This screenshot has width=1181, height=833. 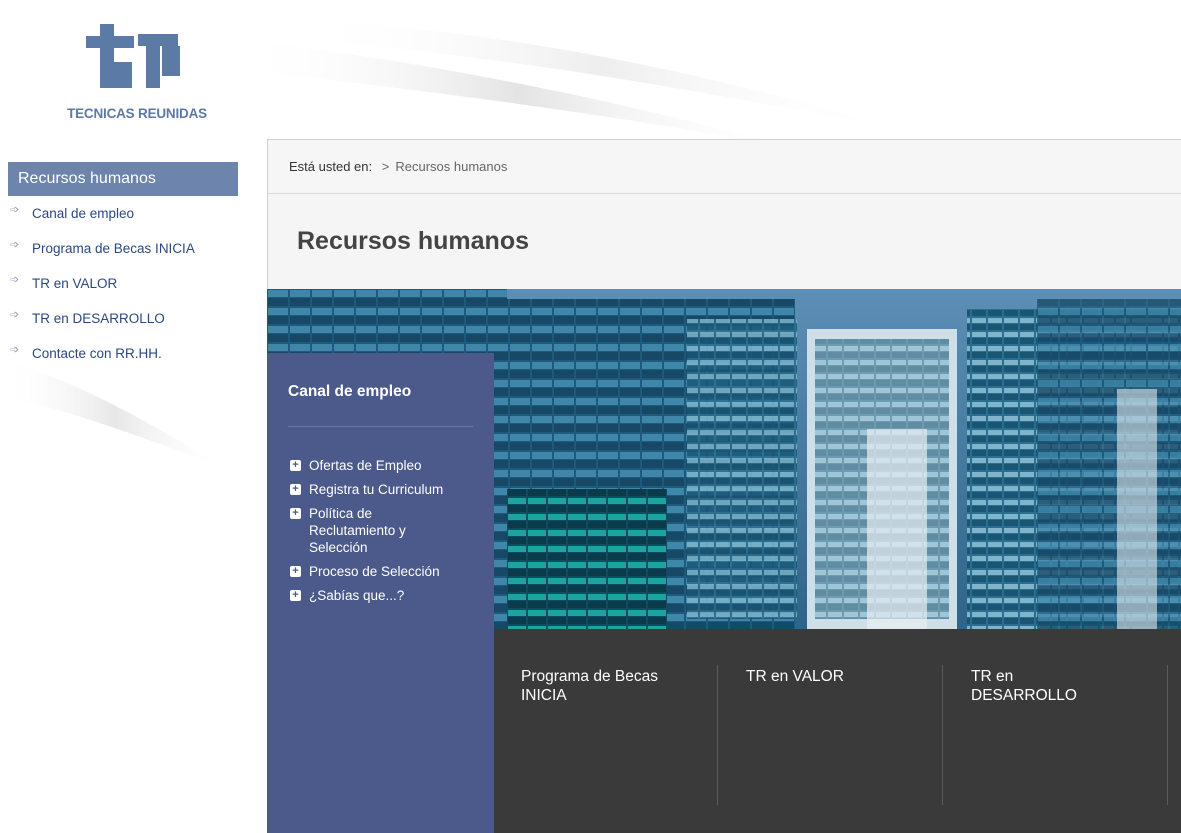 What do you see at coordinates (123, 362) in the screenshot?
I see `leftnav-item-contacte-rrhh: ➩ Contacte con RR.HH.` at bounding box center [123, 362].